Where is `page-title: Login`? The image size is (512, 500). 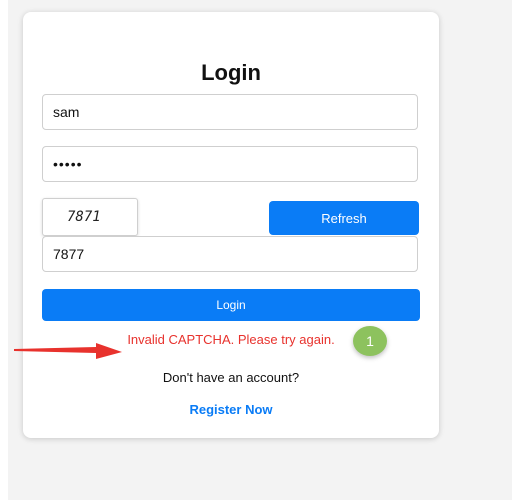
page-title: Login is located at coordinates (231, 72).